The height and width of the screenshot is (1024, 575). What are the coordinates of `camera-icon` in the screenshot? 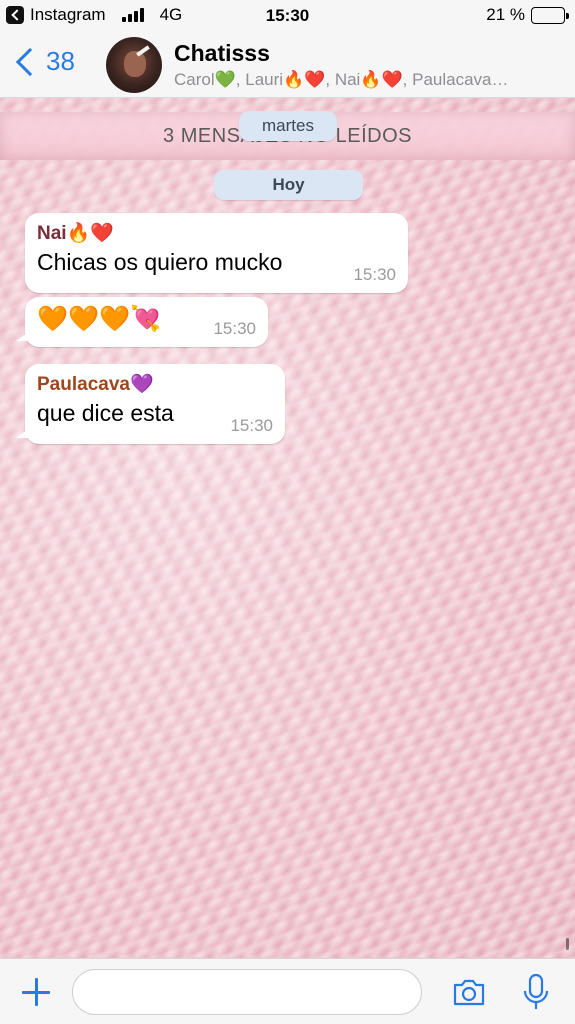 It's located at (469, 992).